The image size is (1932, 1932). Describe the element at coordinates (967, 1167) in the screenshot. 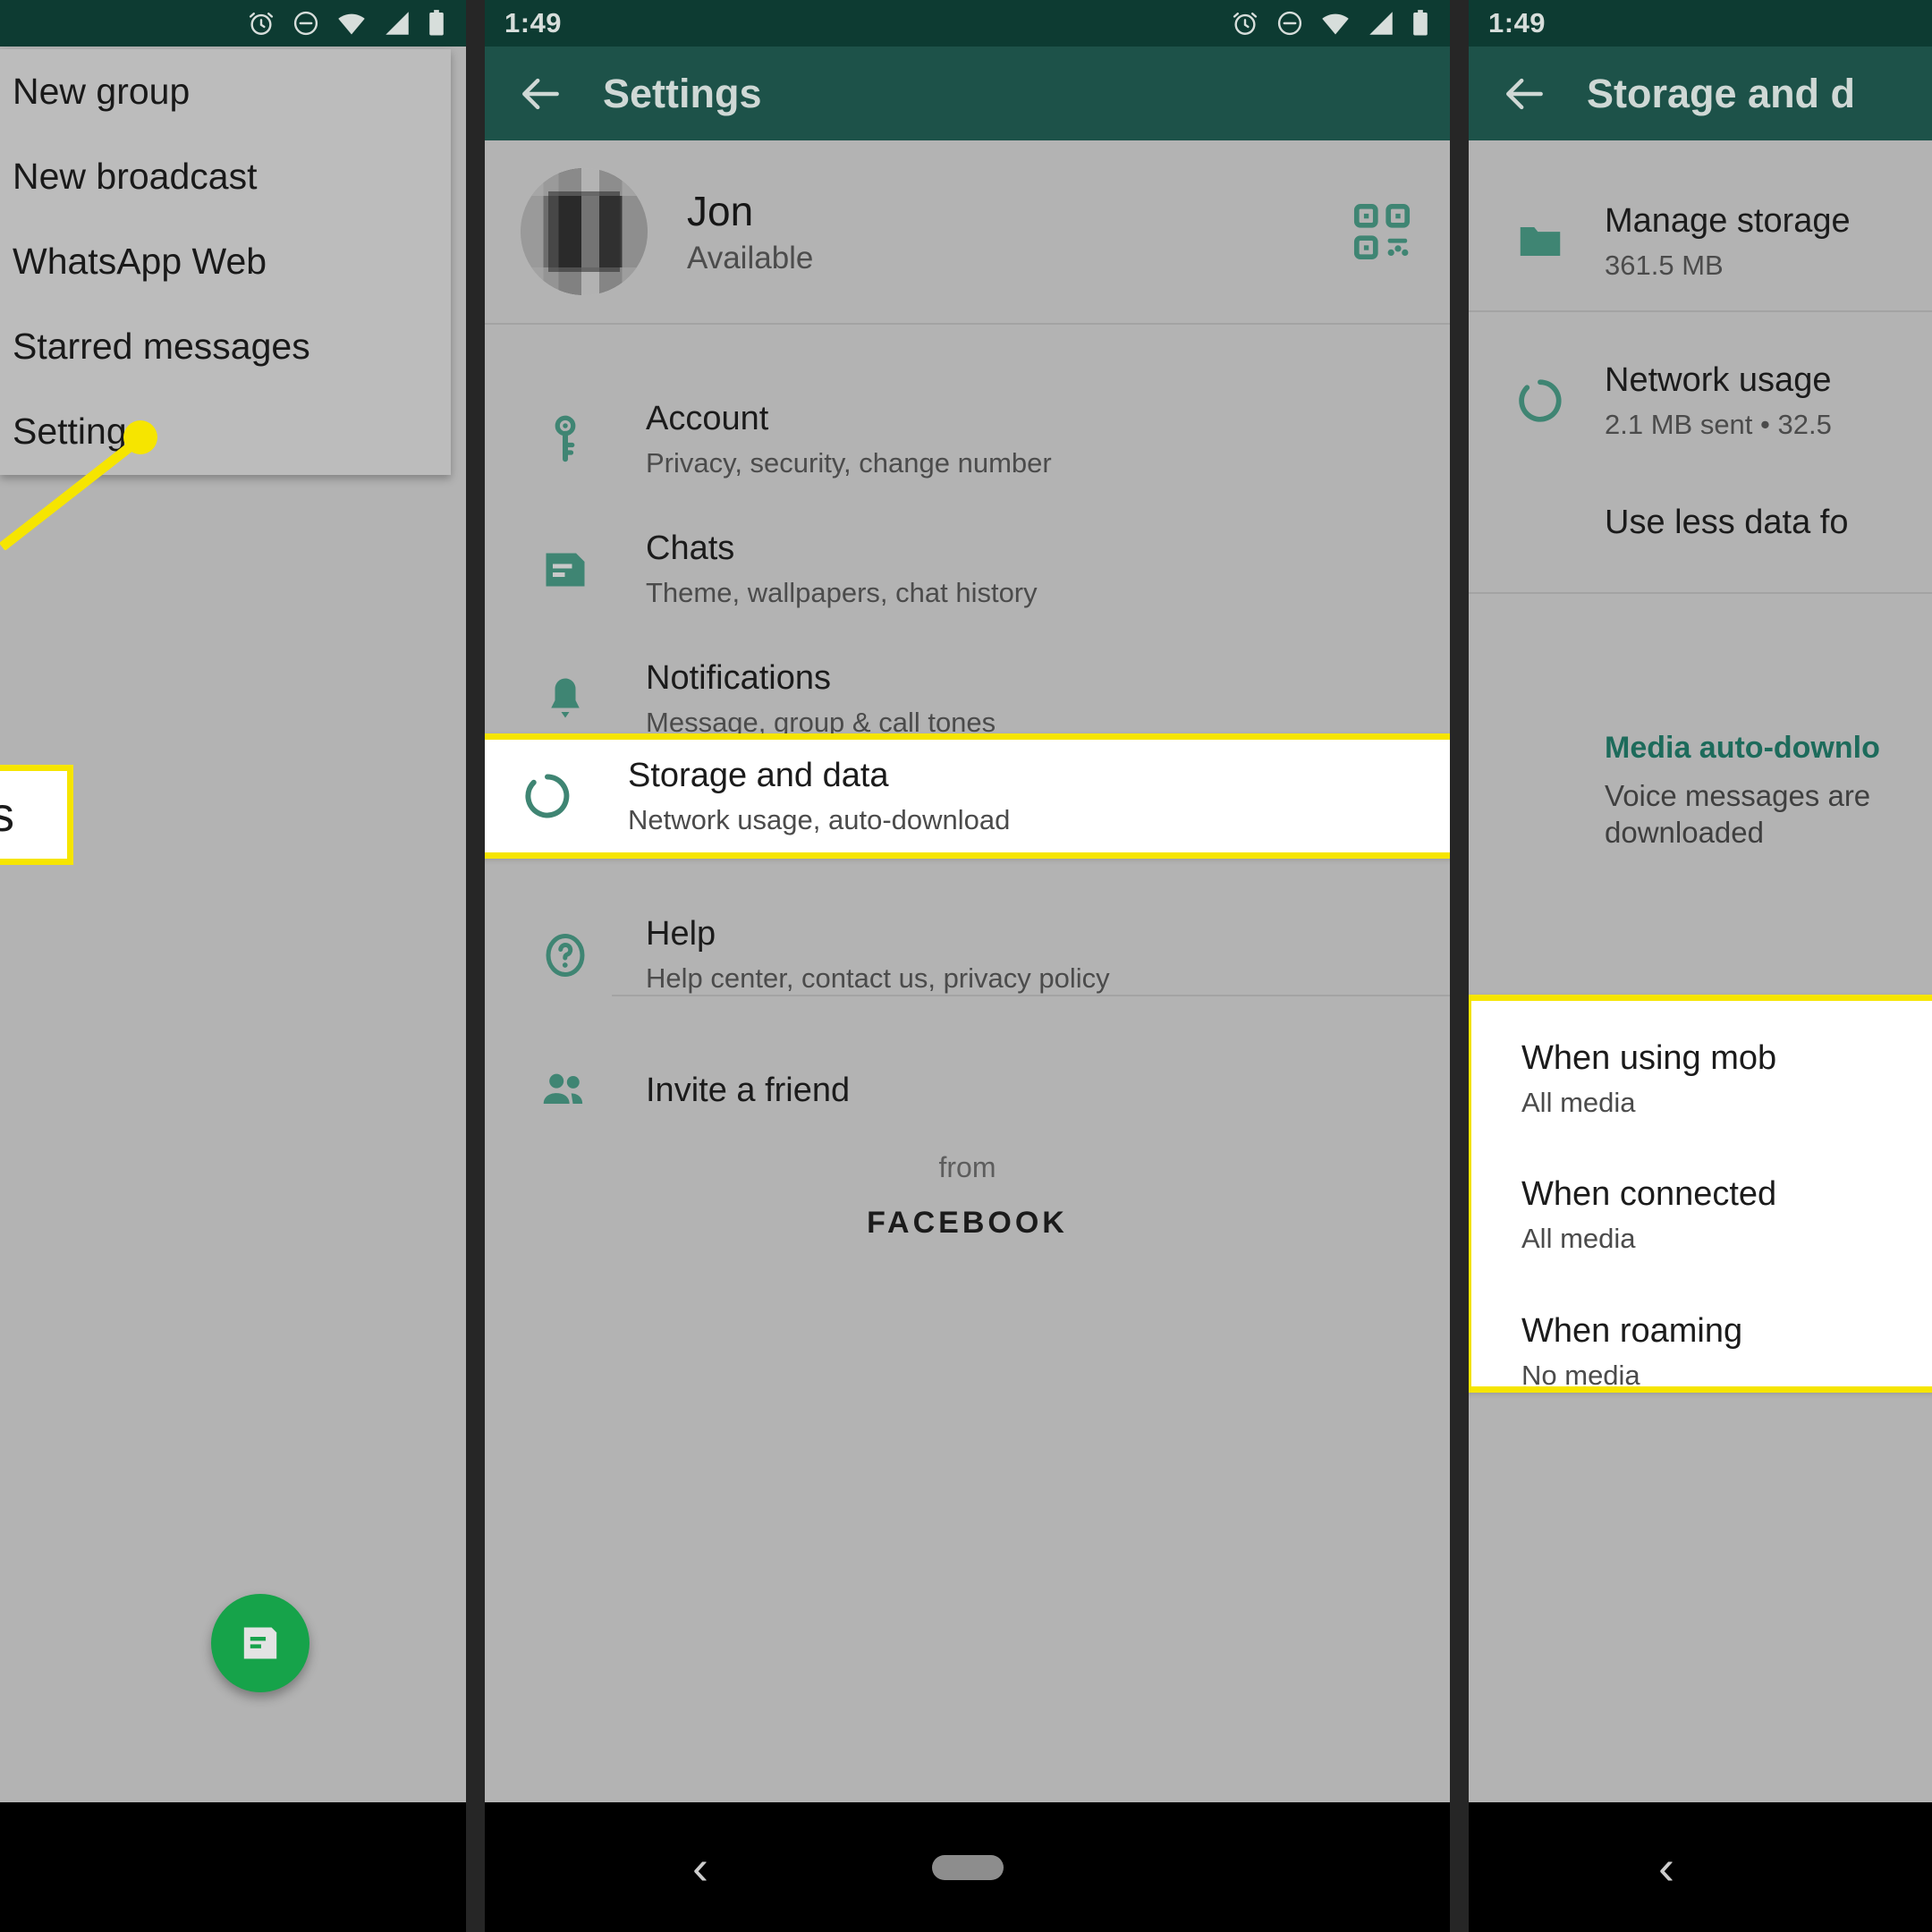

I see `from-label: from` at that location.